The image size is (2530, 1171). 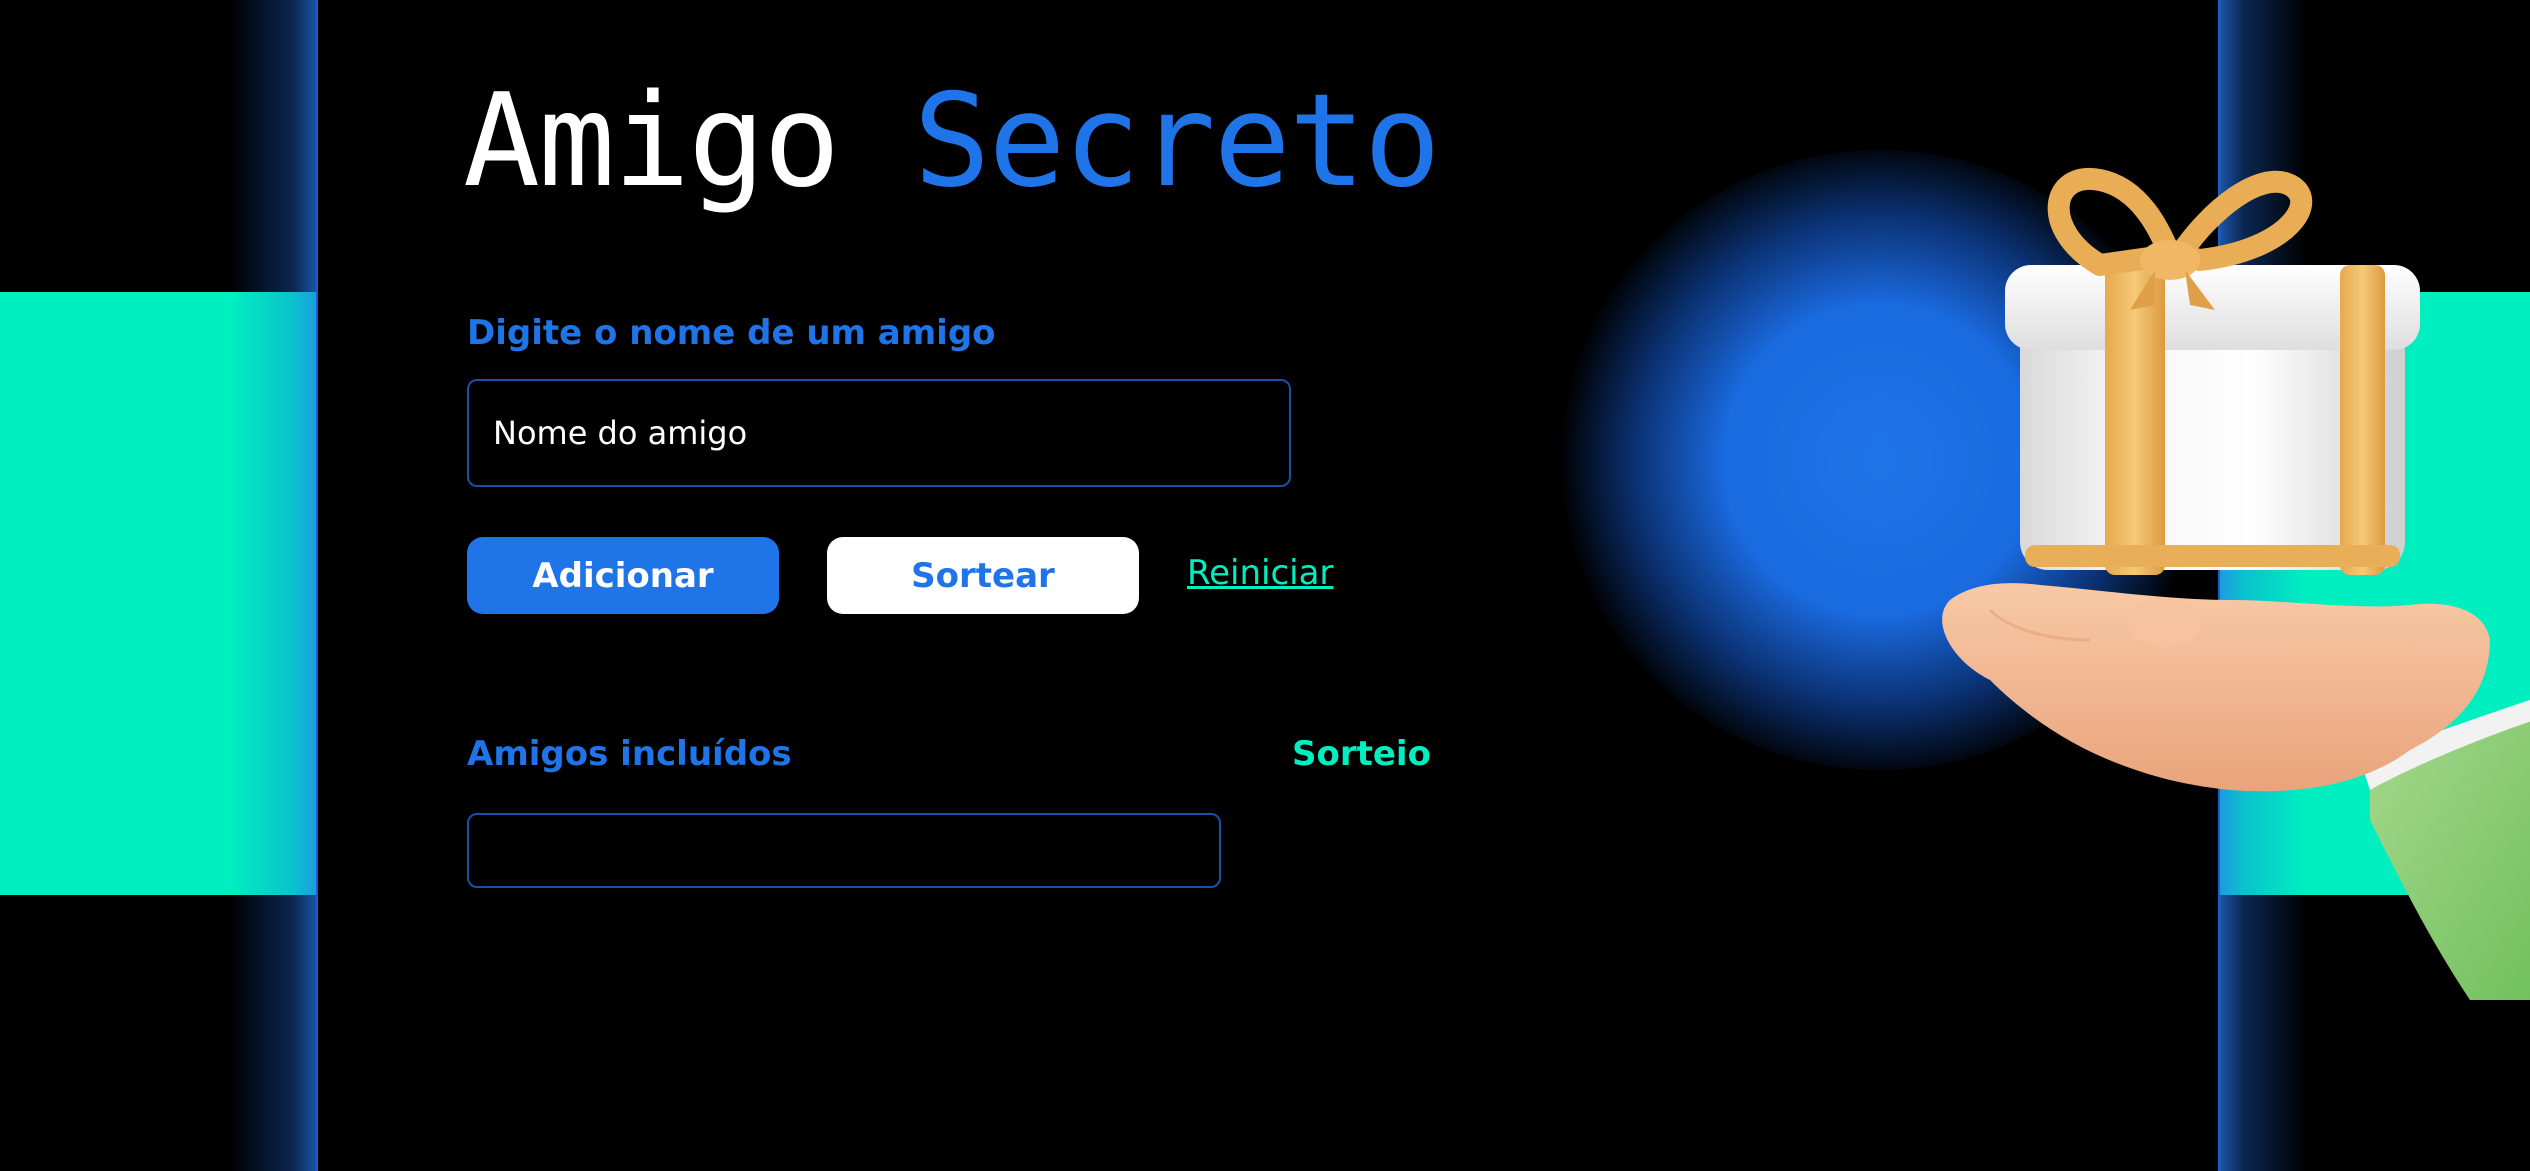 What do you see at coordinates (275, 585) in the screenshot?
I see `left-panel-glow` at bounding box center [275, 585].